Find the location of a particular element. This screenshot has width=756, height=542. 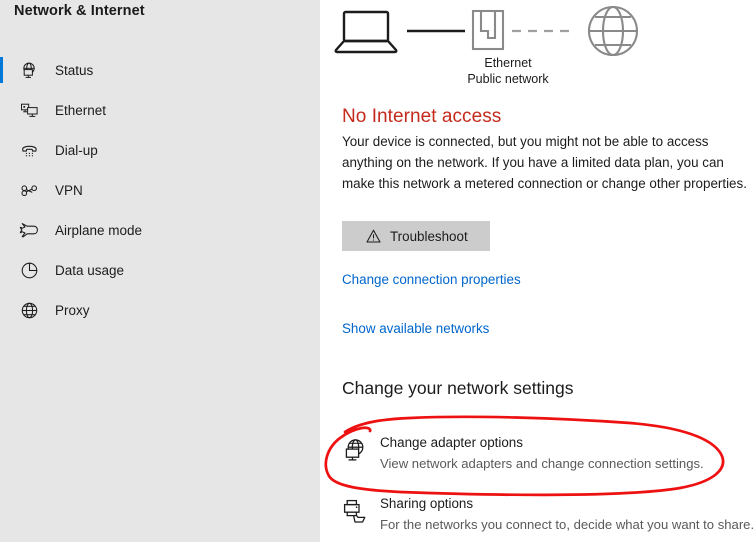

troubleshoot-button-label: Troubleshoot is located at coordinates (429, 236).